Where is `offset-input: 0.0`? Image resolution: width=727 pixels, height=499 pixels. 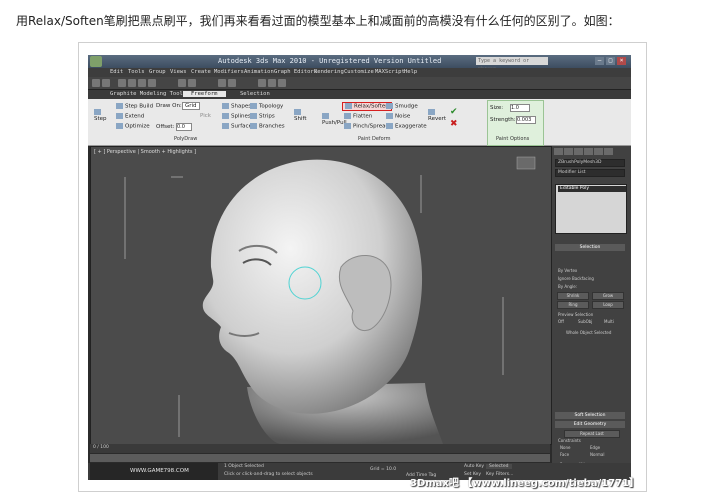
offset-input: 0.0 is located at coordinates (184, 127).